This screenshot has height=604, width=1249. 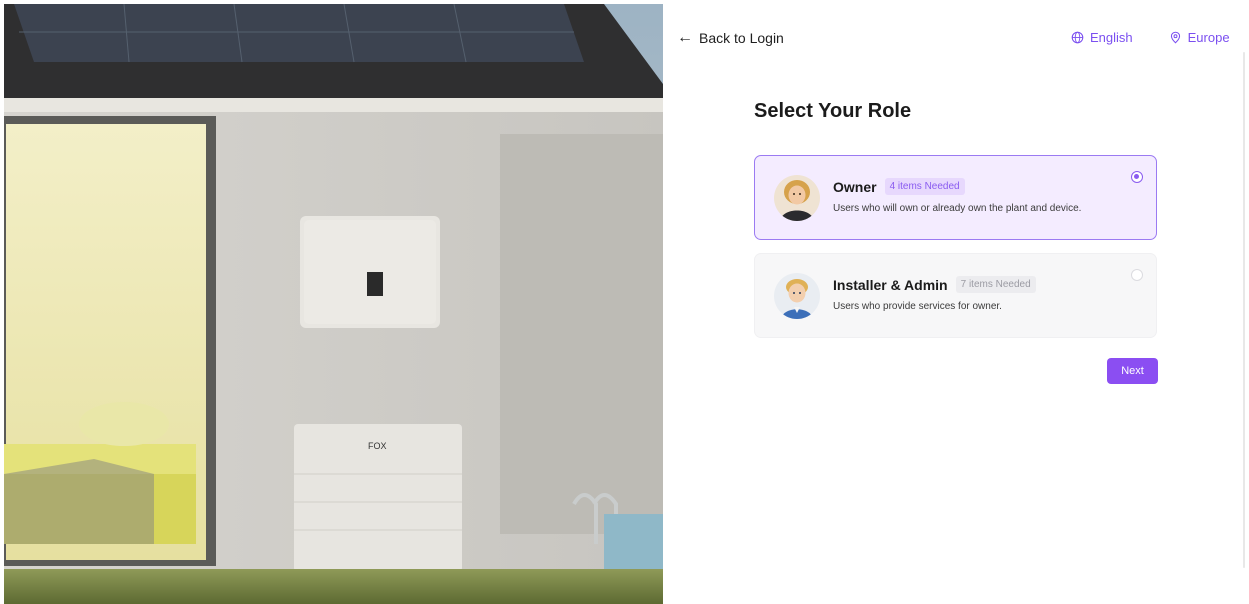 I want to click on battery-brand-text: FOX, so click(x=377, y=446).